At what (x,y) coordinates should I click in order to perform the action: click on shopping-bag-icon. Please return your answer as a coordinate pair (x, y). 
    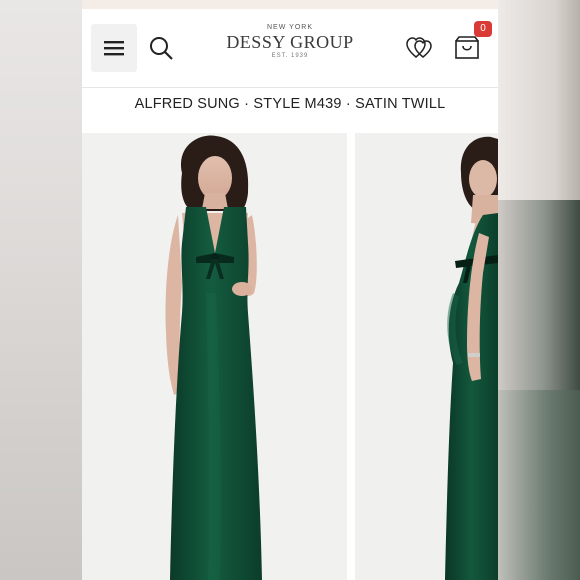
    Looking at the image, I should click on (467, 47).